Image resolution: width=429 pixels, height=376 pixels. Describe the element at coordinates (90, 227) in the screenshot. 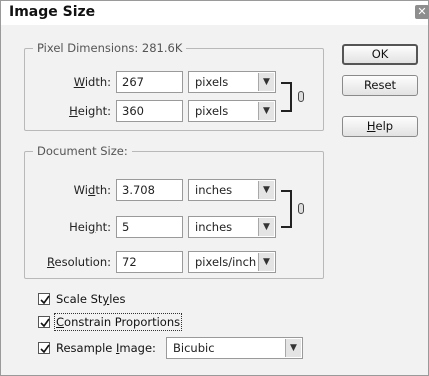

I see `doc-height-label: Height:` at that location.